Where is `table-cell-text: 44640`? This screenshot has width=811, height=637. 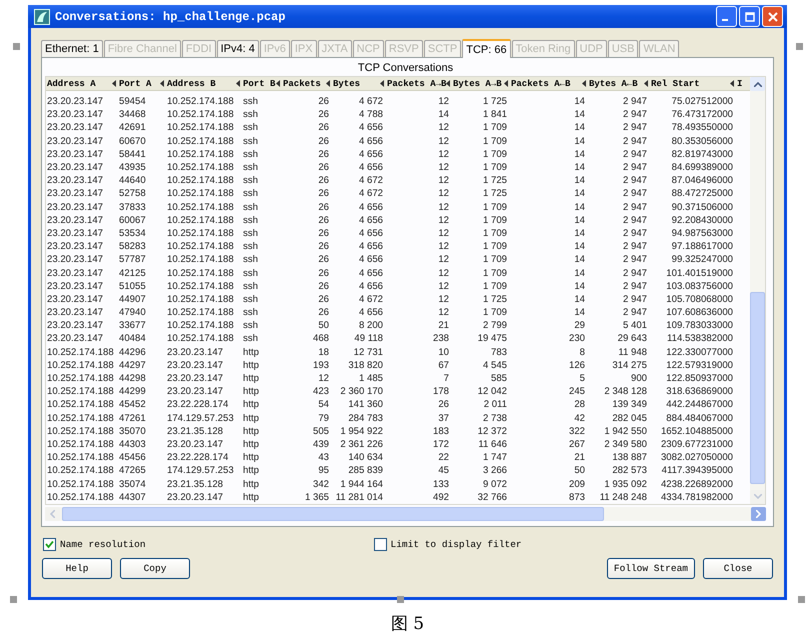 table-cell-text: 44640 is located at coordinates (132, 180).